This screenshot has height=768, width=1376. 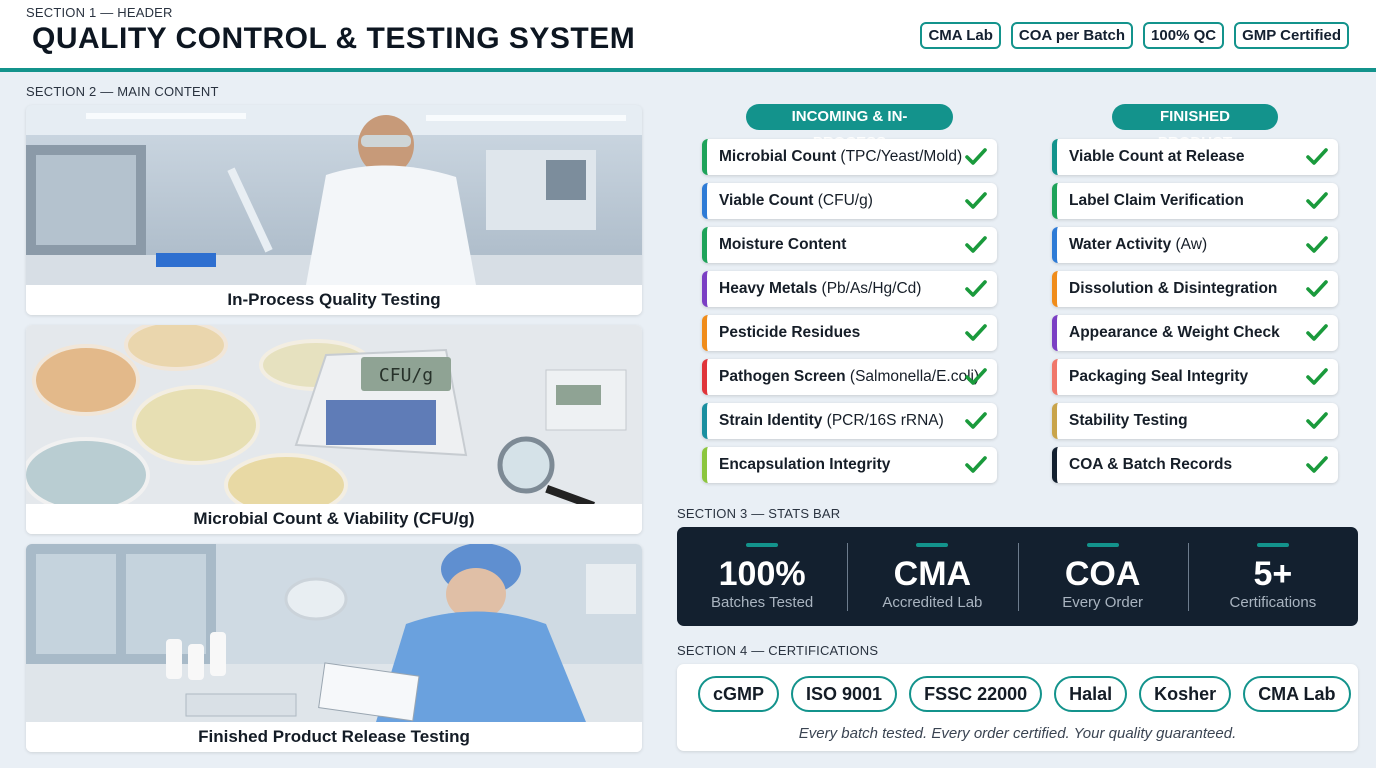 I want to click on stat-certifications: 5+ Certifications, so click(x=1272, y=576).